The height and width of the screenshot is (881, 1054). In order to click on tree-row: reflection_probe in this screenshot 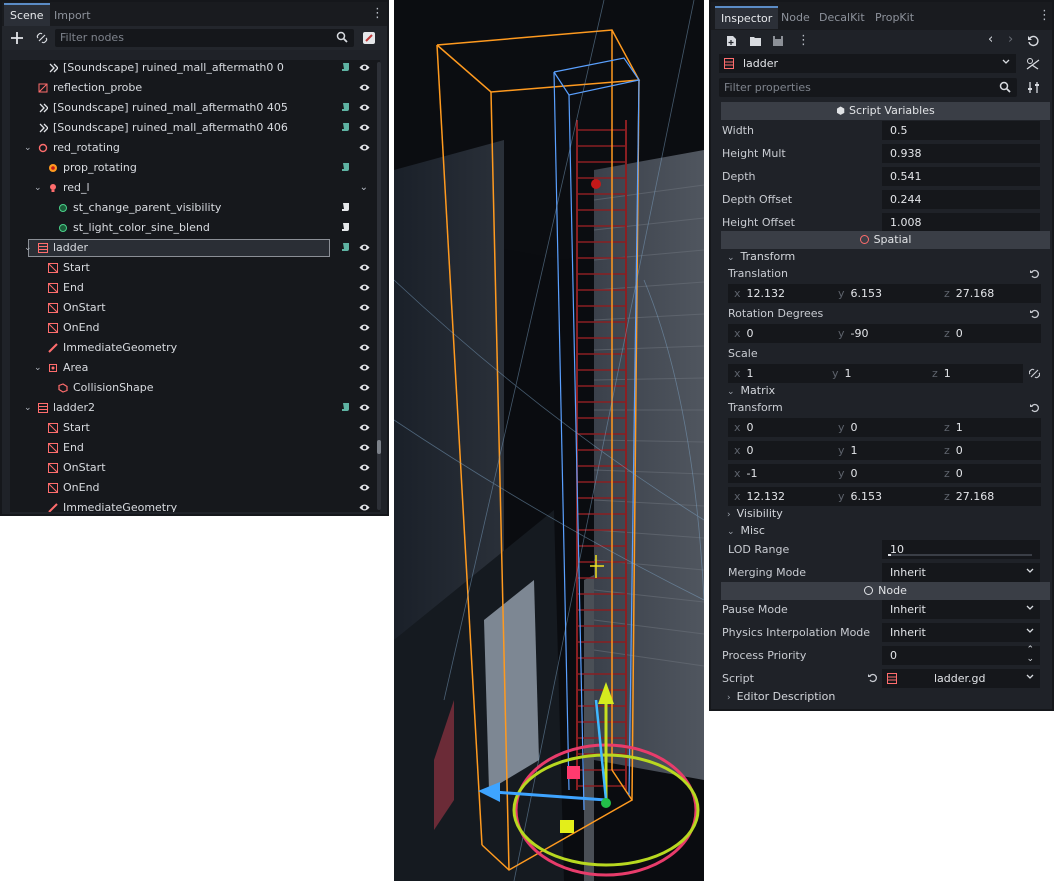, I will do `click(195, 88)`.